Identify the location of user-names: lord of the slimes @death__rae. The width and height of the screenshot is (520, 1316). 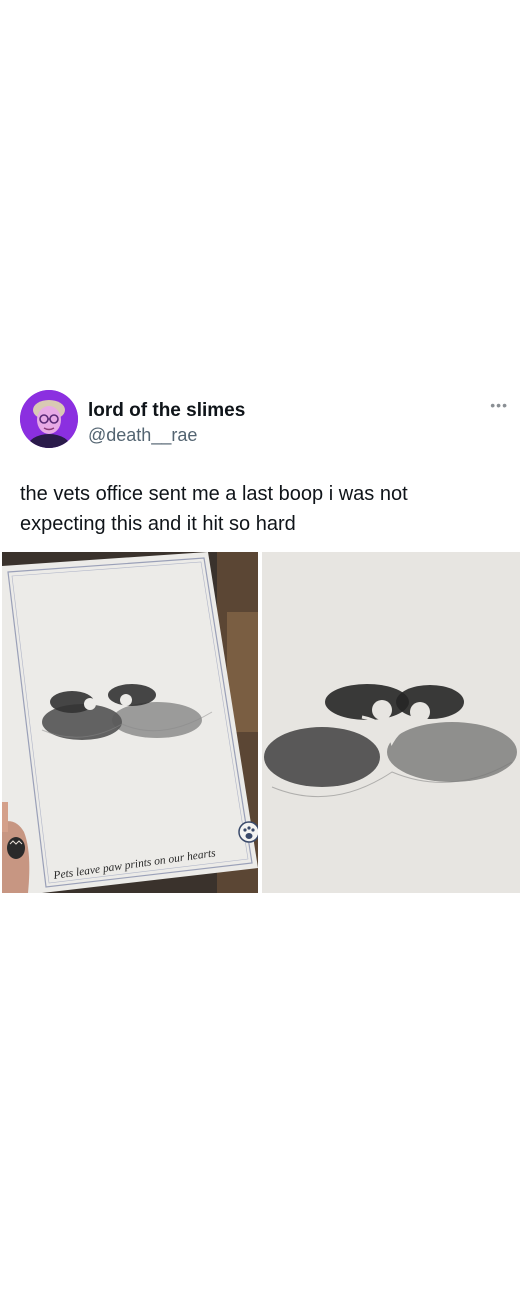
(166, 423).